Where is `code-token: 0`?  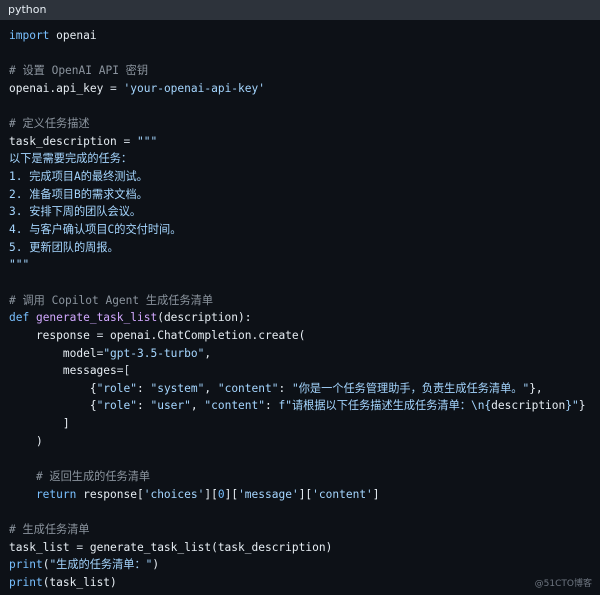 code-token: 0 is located at coordinates (221, 494).